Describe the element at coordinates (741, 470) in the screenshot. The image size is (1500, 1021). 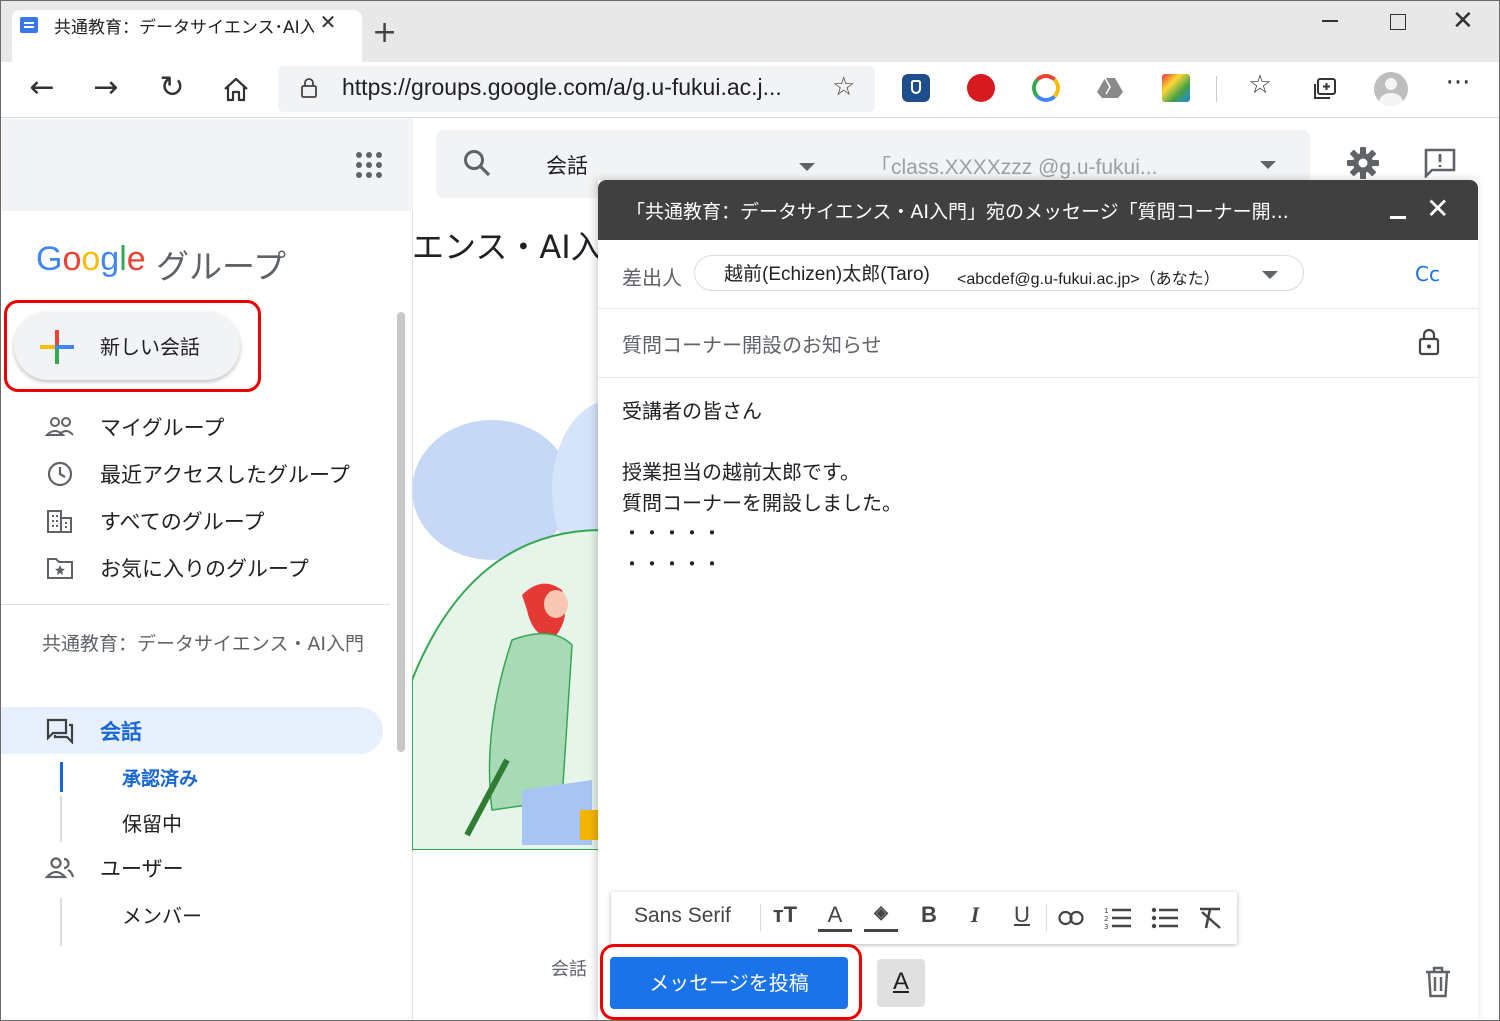
I see `message-body-line: 授業担当の越前太郎です。` at that location.